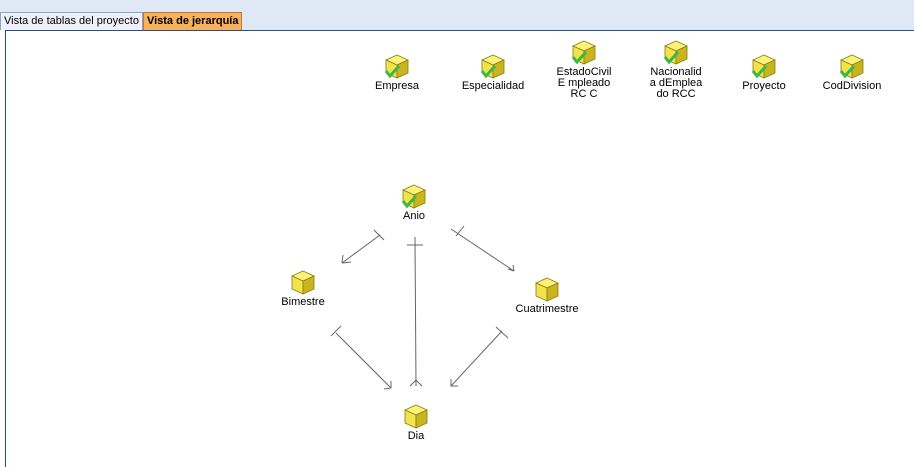 This screenshot has width=914, height=467. Describe the element at coordinates (676, 83) in the screenshot. I see `table-label: Nacionalida dEmpleado RCC` at that location.